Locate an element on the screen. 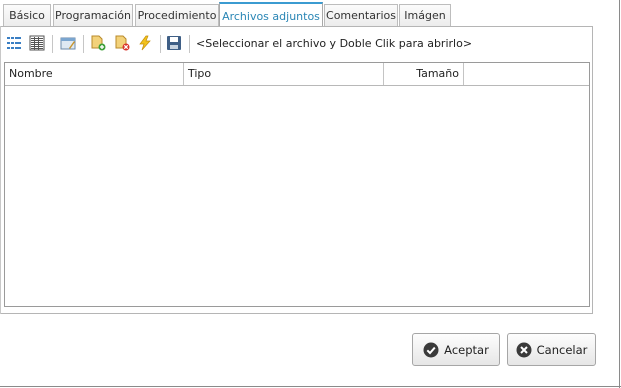 The height and width of the screenshot is (388, 621). window-bottom-border is located at coordinates (310, 386).